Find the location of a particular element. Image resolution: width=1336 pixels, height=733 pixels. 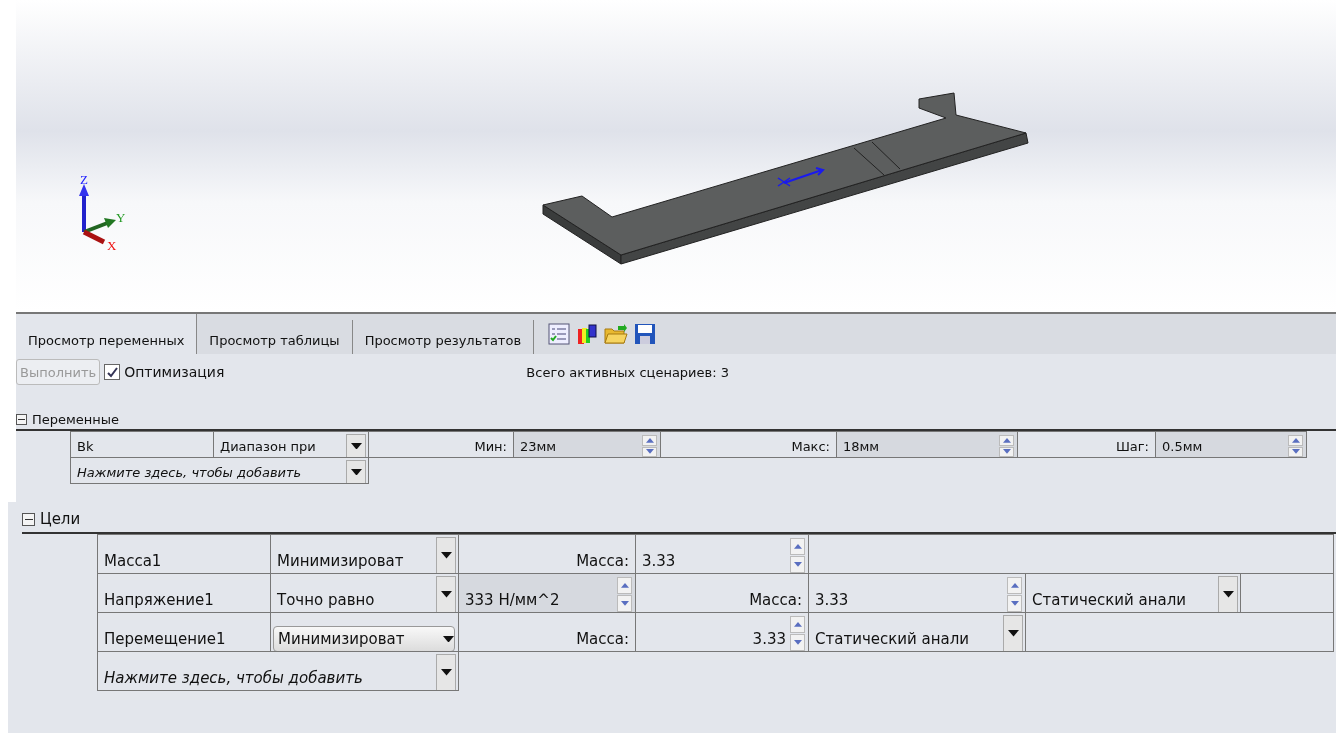

spinner-field: 0.5мм is located at coordinates (1231, 444).